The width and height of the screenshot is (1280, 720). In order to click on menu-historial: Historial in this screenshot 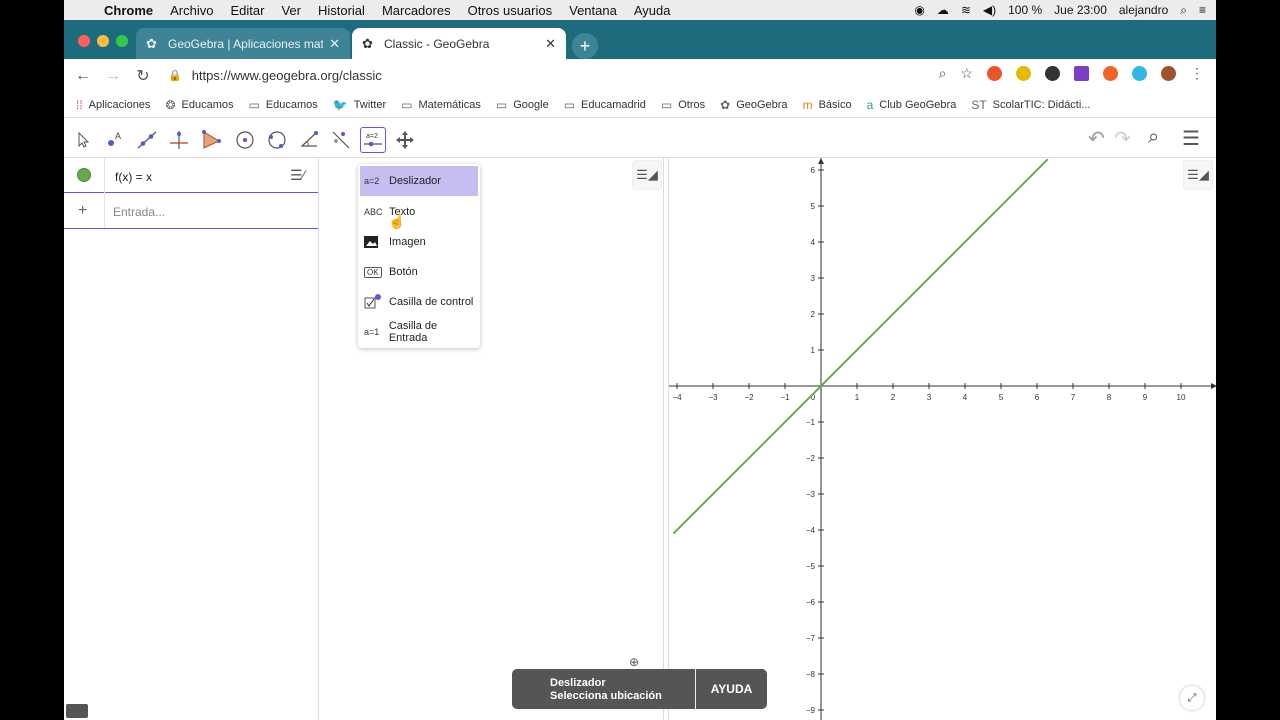, I will do `click(341, 10)`.